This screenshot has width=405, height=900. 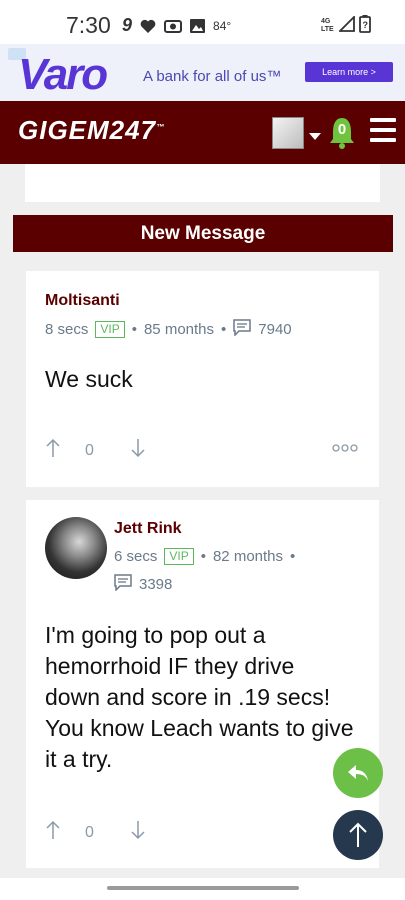 What do you see at coordinates (203, 233) in the screenshot?
I see `new-message-bar: New Message` at bounding box center [203, 233].